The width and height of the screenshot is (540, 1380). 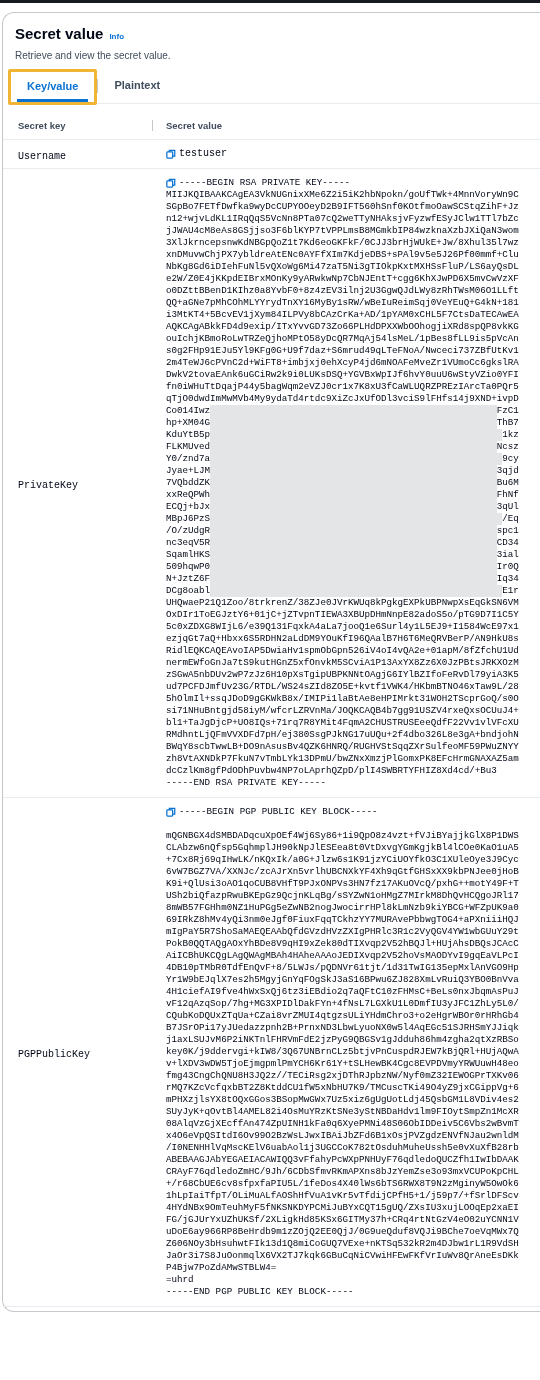 I want to click on key-text-line: FhNf, so click(x=507, y=495).